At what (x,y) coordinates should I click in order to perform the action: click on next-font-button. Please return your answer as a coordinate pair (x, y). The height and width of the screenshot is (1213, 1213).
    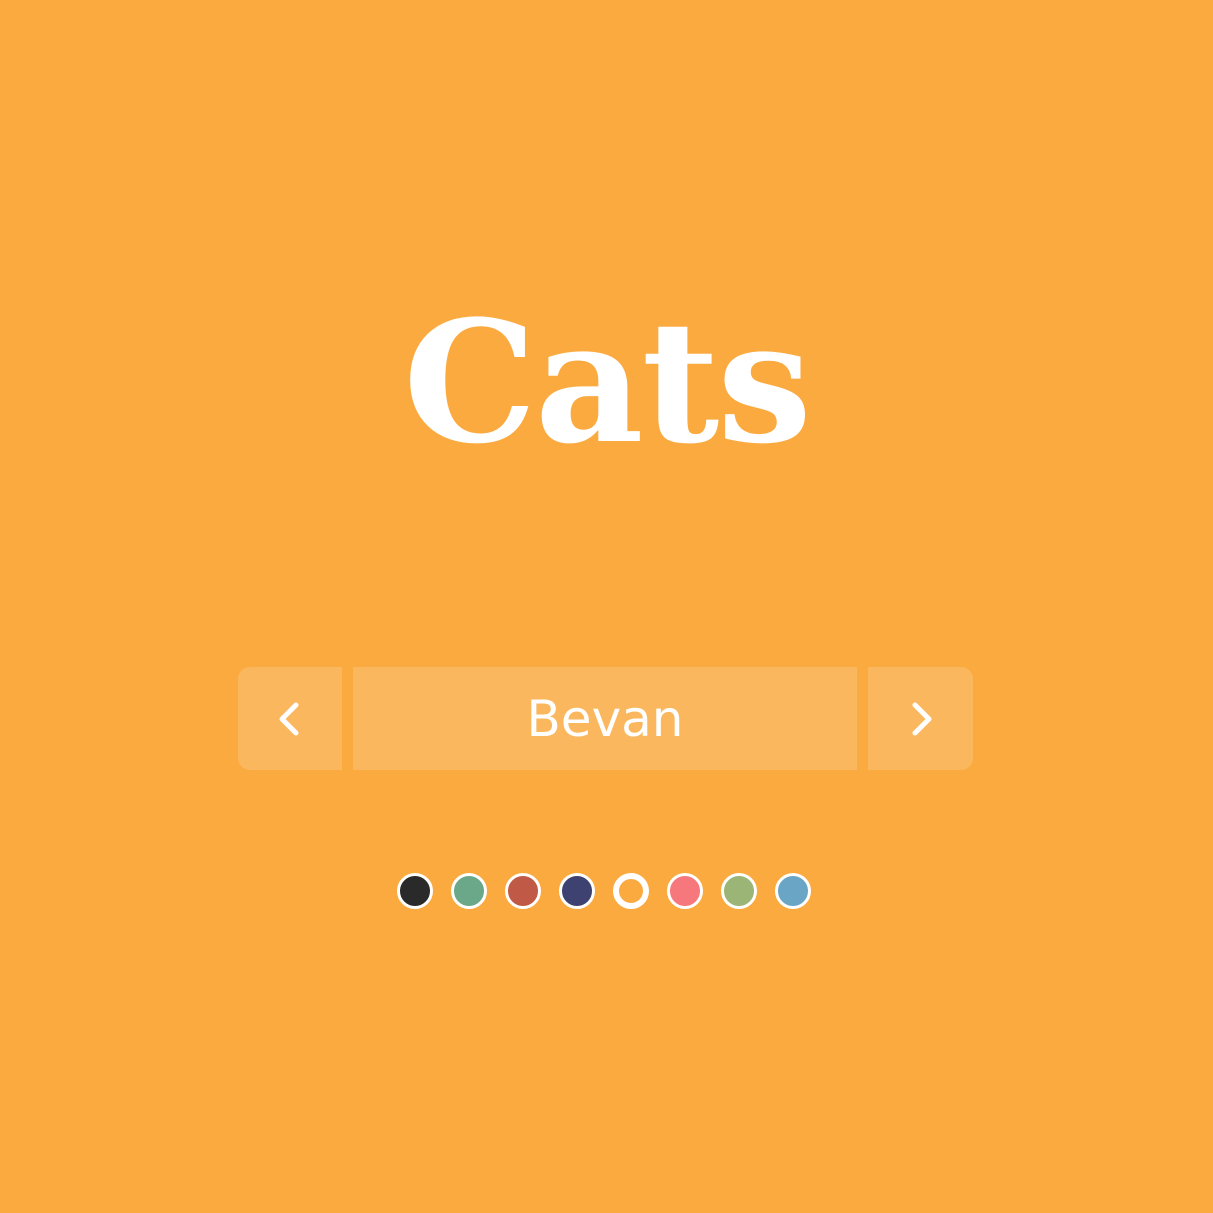
    Looking at the image, I should click on (920, 718).